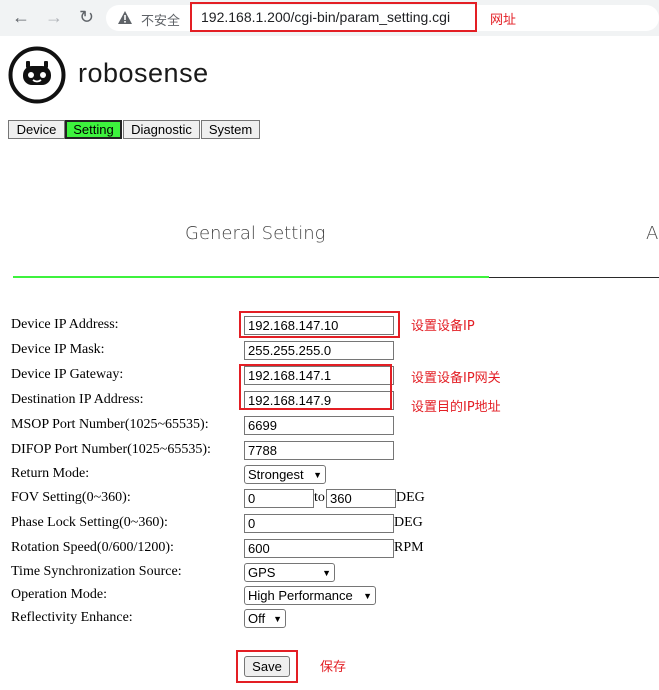 The height and width of the screenshot is (690, 659). I want to click on warning-triangle-icon, so click(125, 17).